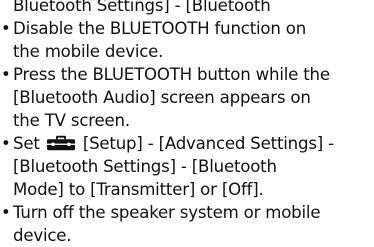  Describe the element at coordinates (162, 97) in the screenshot. I see `text-line: [Bluetooth Audio] screen appears on` at that location.